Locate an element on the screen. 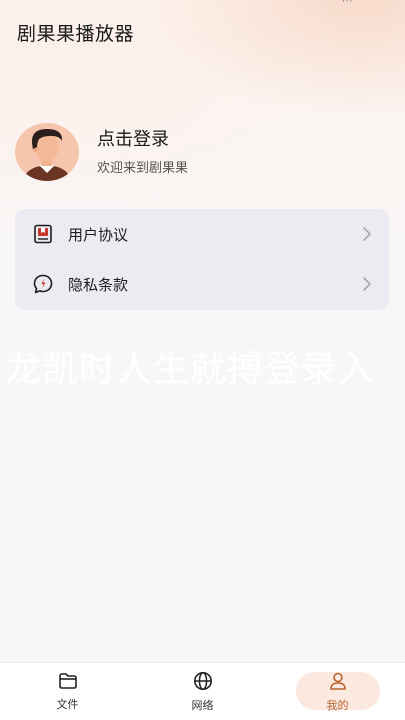 This screenshot has height=720, width=405. menu-item-label: 隐私条款 is located at coordinates (98, 284).